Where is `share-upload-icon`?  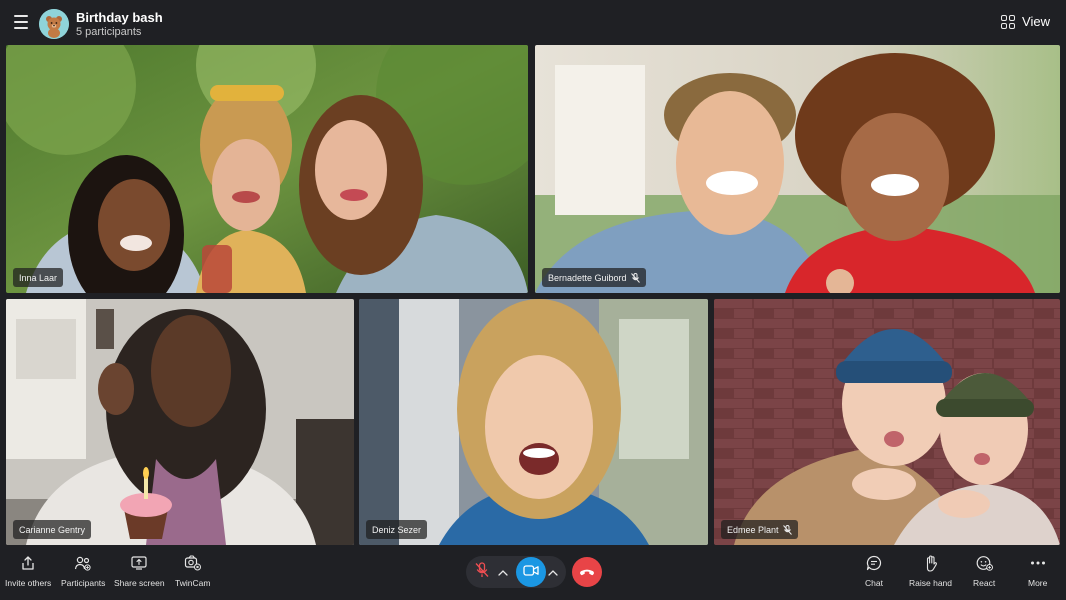 share-upload-icon is located at coordinates (28, 563).